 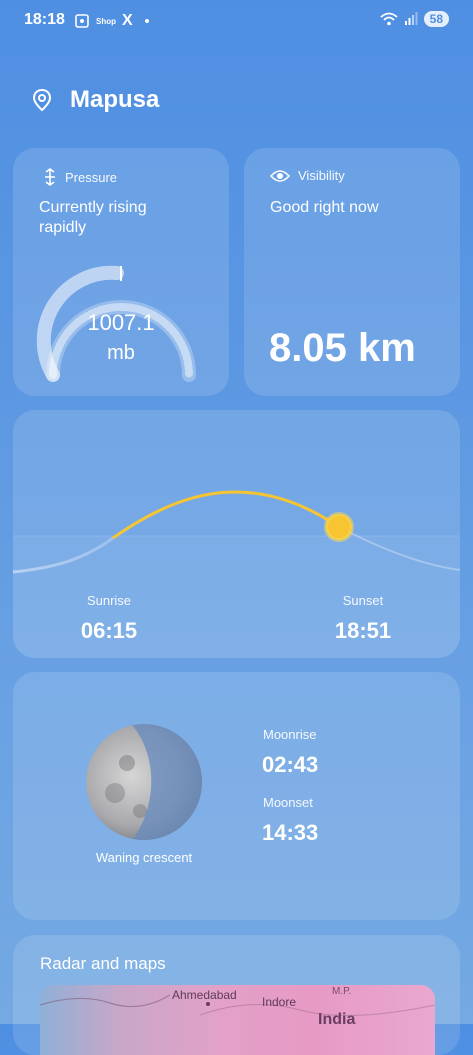 I want to click on pressure-icon, so click(x=50, y=177).